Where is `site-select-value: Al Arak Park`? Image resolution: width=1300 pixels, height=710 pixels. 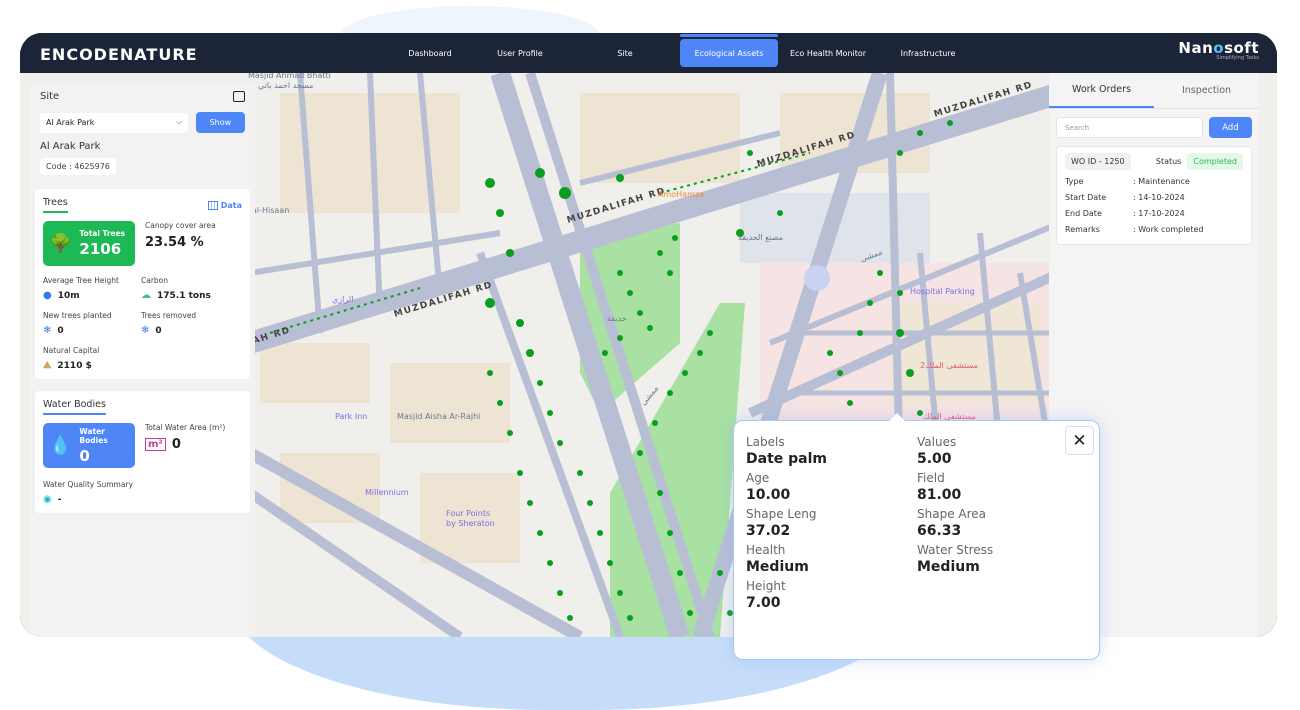
site-select-value: Al Arak Park is located at coordinates (70, 122).